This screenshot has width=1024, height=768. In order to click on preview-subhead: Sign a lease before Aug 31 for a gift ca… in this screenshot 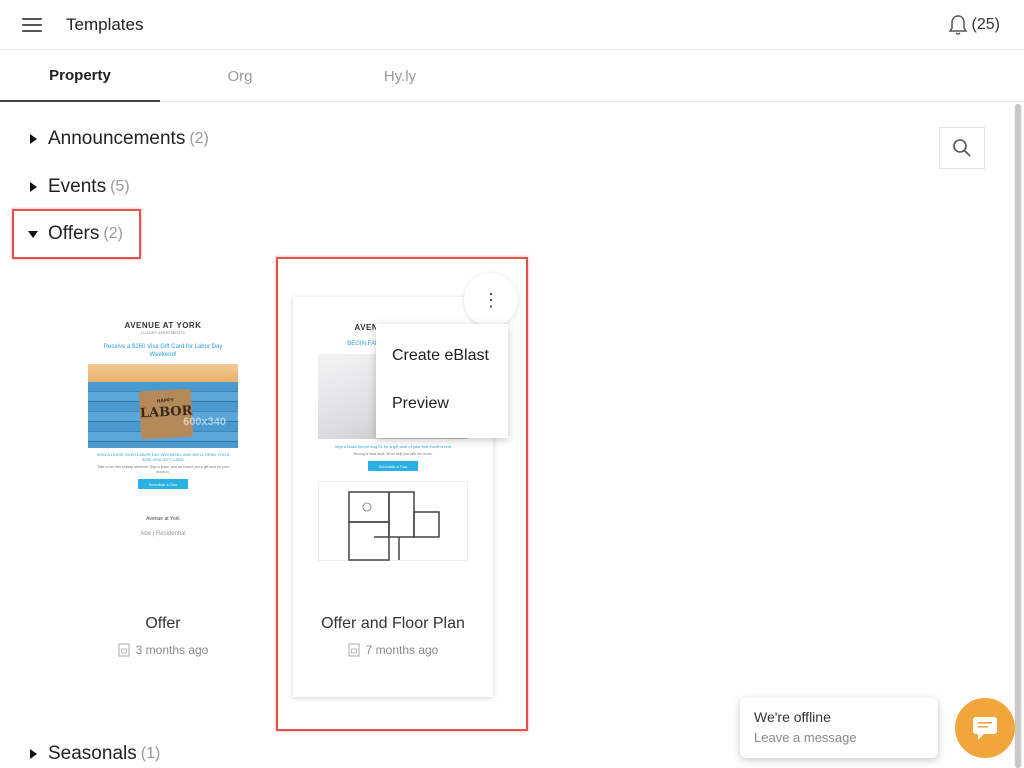, I will do `click(393, 446)`.